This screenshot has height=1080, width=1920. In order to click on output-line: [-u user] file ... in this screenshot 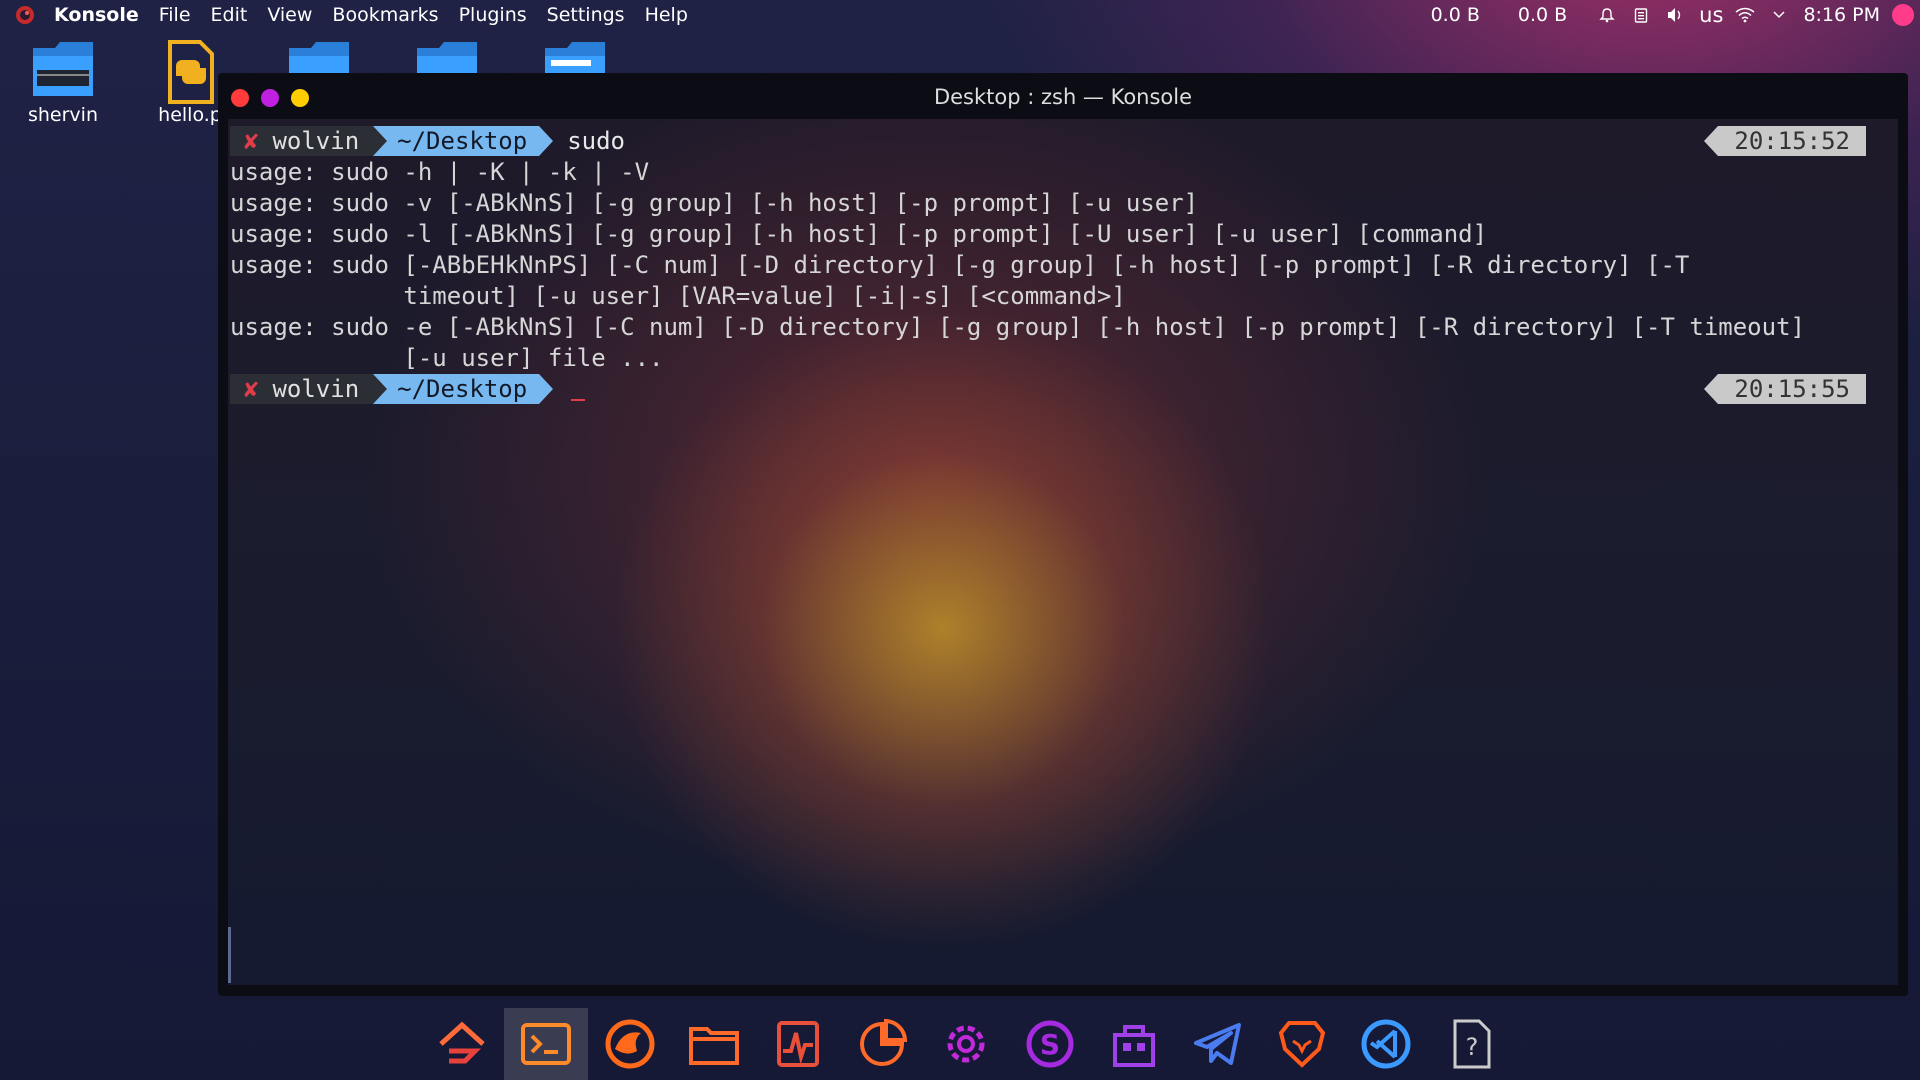, I will do `click(447, 358)`.